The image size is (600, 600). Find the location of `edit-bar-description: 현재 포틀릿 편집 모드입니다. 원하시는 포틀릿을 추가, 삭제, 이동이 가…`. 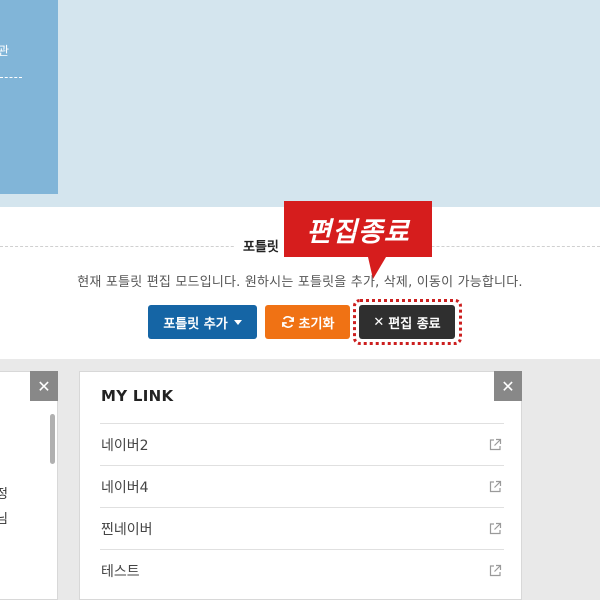

edit-bar-description: 현재 포틀릿 편집 모드입니다. 원하시는 포틀릿을 추가, 삭제, 이동이 가… is located at coordinates (300, 282).